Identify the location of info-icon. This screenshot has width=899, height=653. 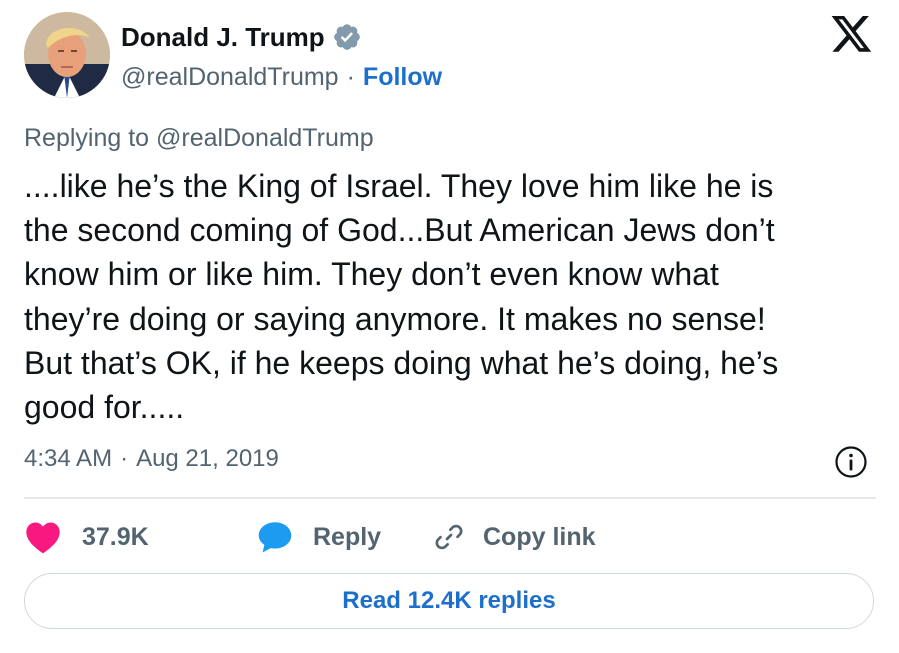
(851, 462).